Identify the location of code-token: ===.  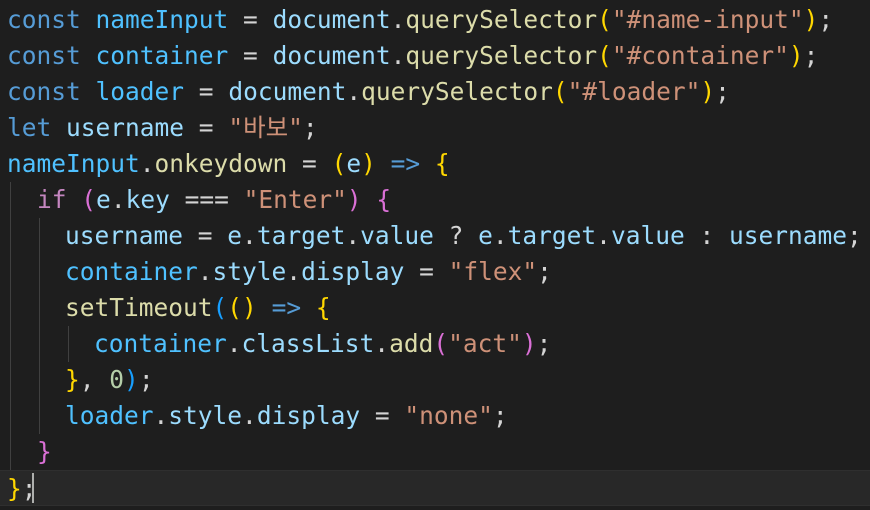
(206, 199).